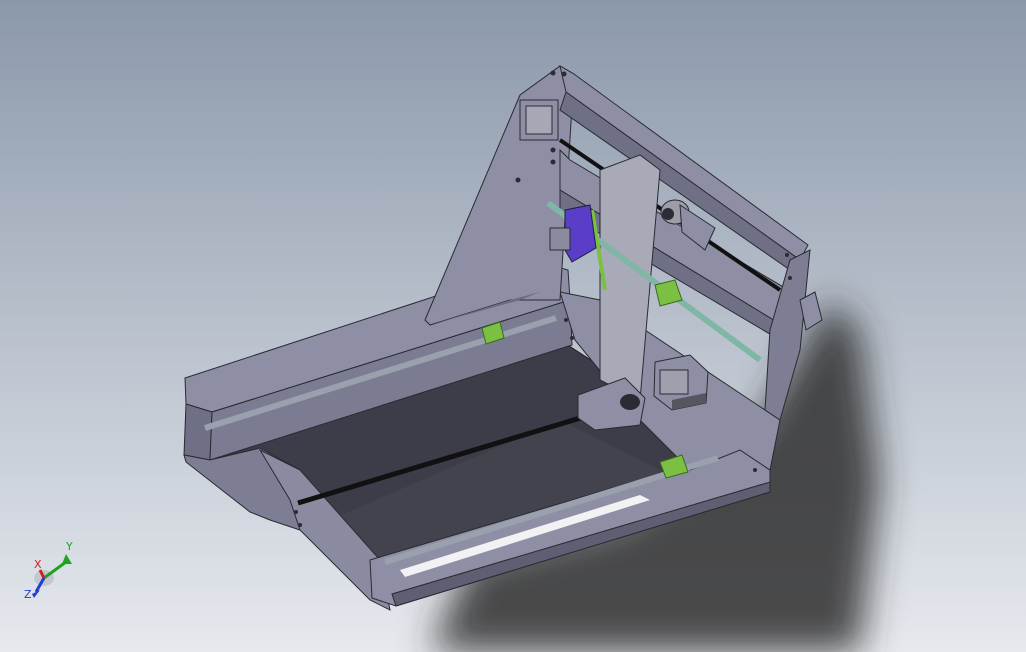  What do you see at coordinates (198, 432) in the screenshot?
I see `left-side-rail-face` at bounding box center [198, 432].